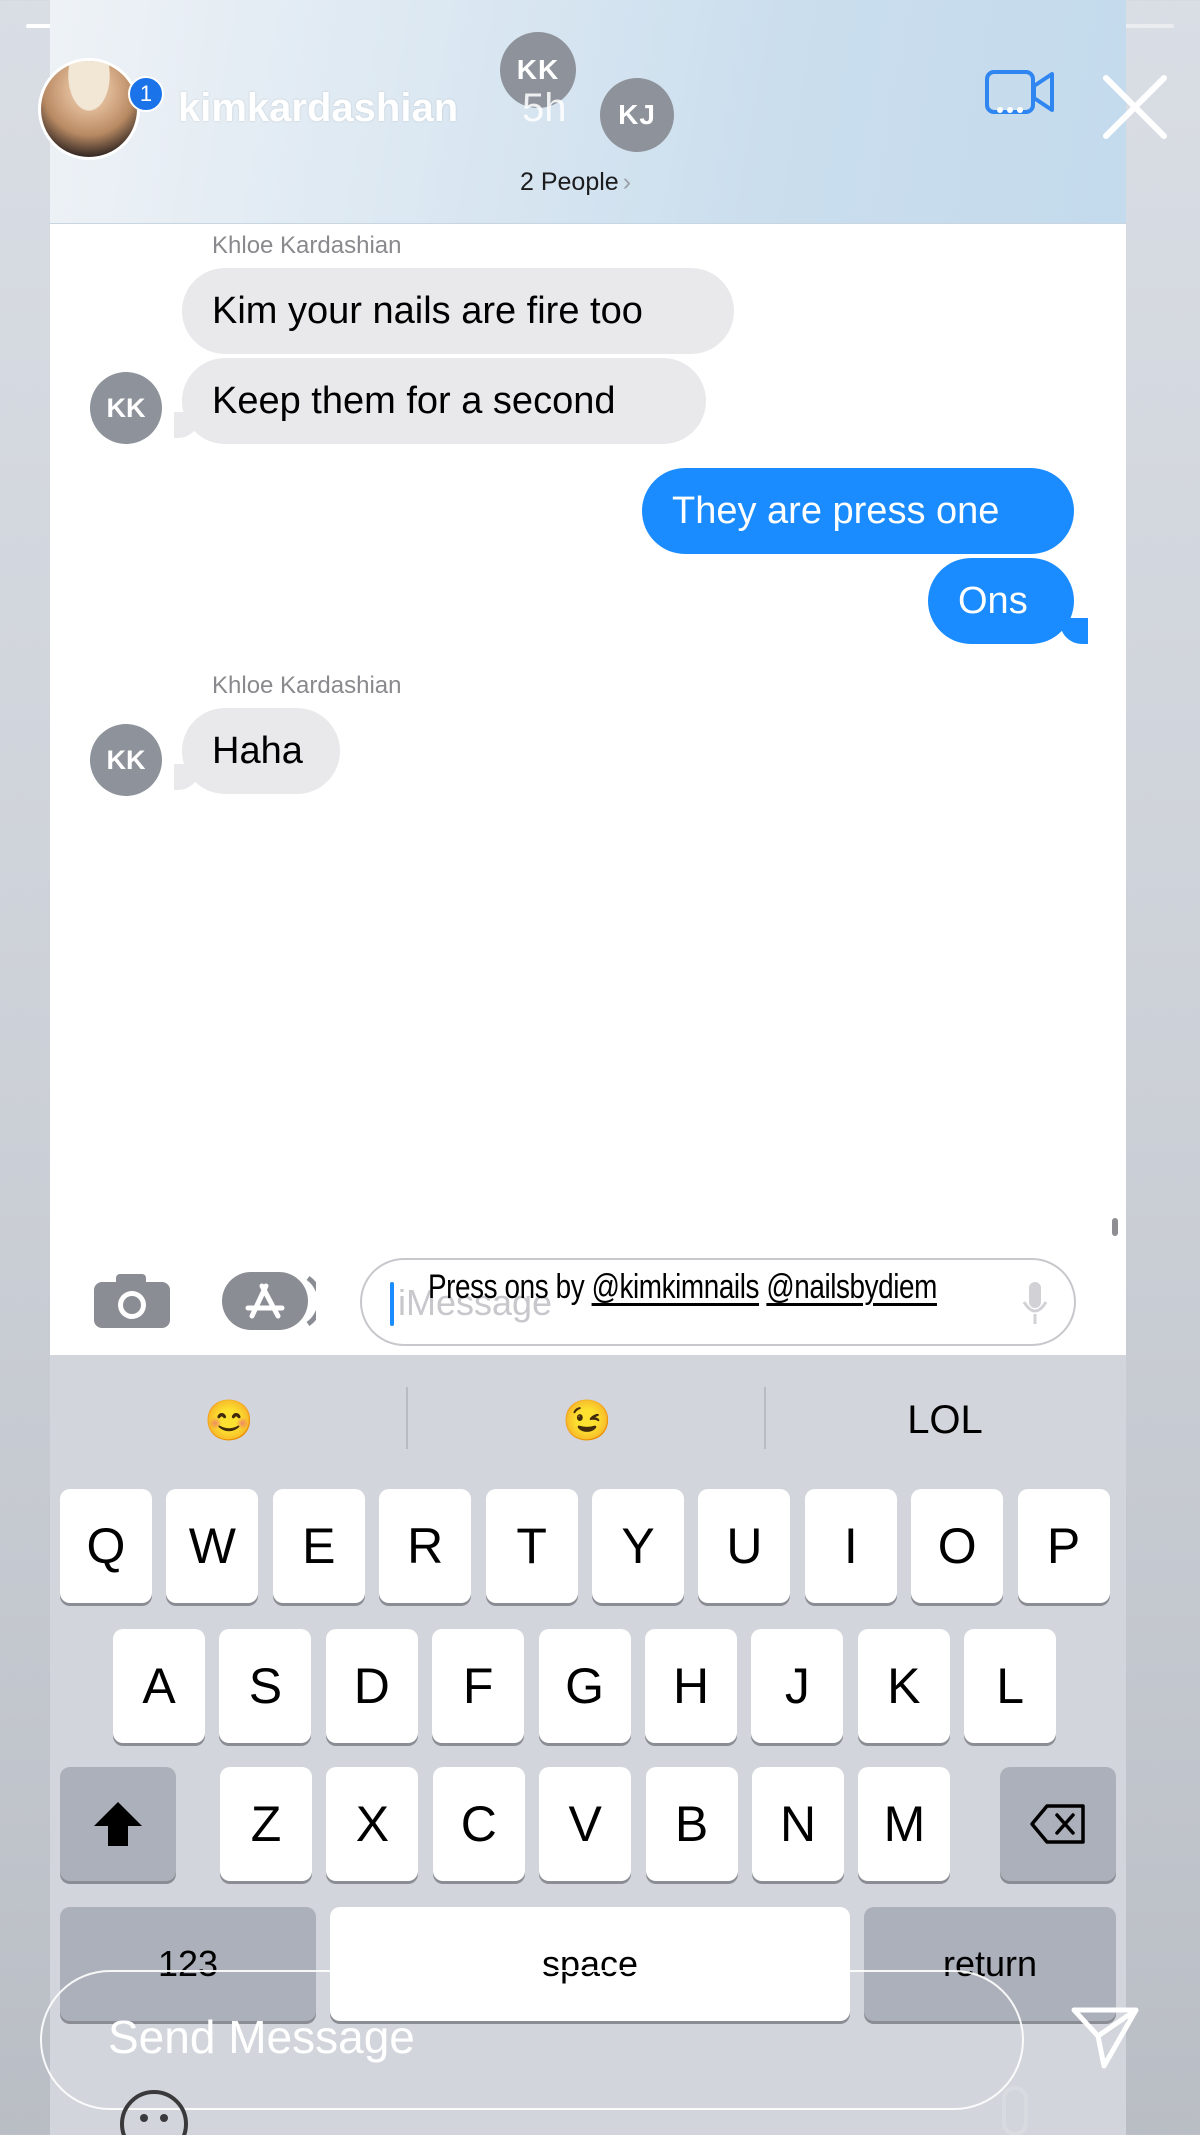 This screenshot has width=1200, height=2135. What do you see at coordinates (627, 182) in the screenshot?
I see `chevron-right-icon: ›` at bounding box center [627, 182].